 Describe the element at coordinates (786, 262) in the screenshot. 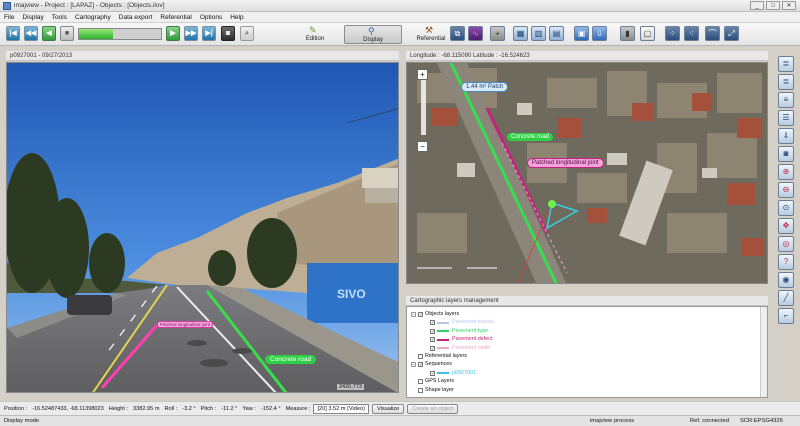

I see `help-icon: ?` at that location.